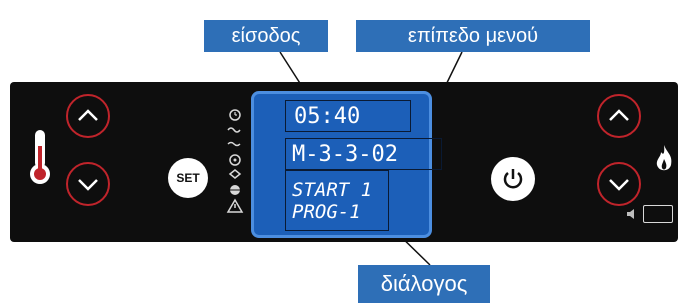 The image size is (683, 307). What do you see at coordinates (234, 130) in the screenshot?
I see `heating-icon` at bounding box center [234, 130].